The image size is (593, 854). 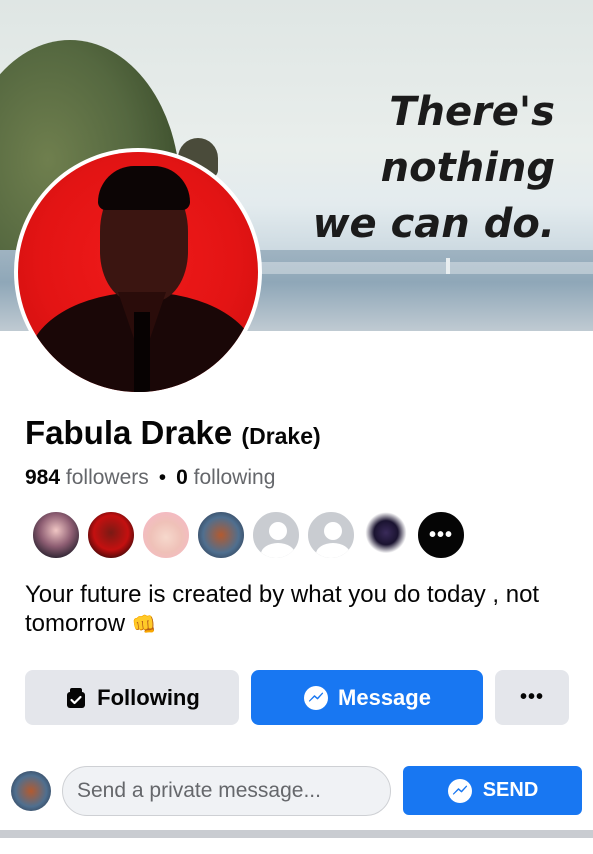 I want to click on following-link: 0 following, so click(x=225, y=477).